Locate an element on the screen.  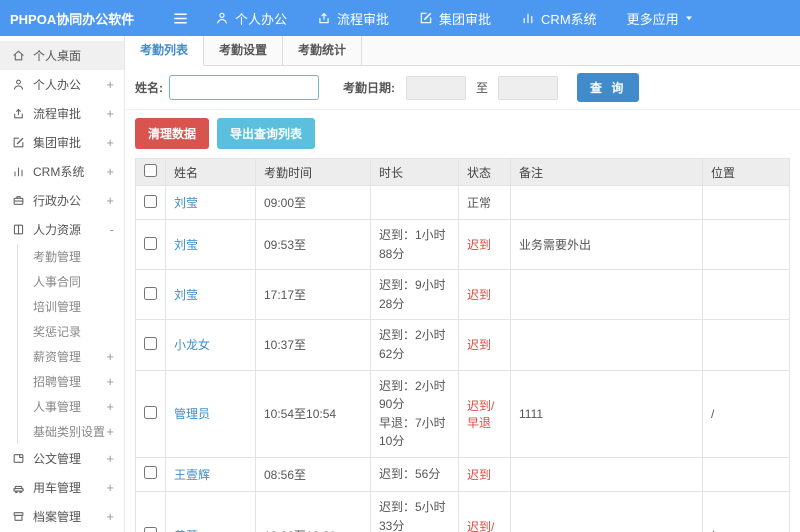
nav-item-2: 流程审批 is located at coordinates (353, 18).